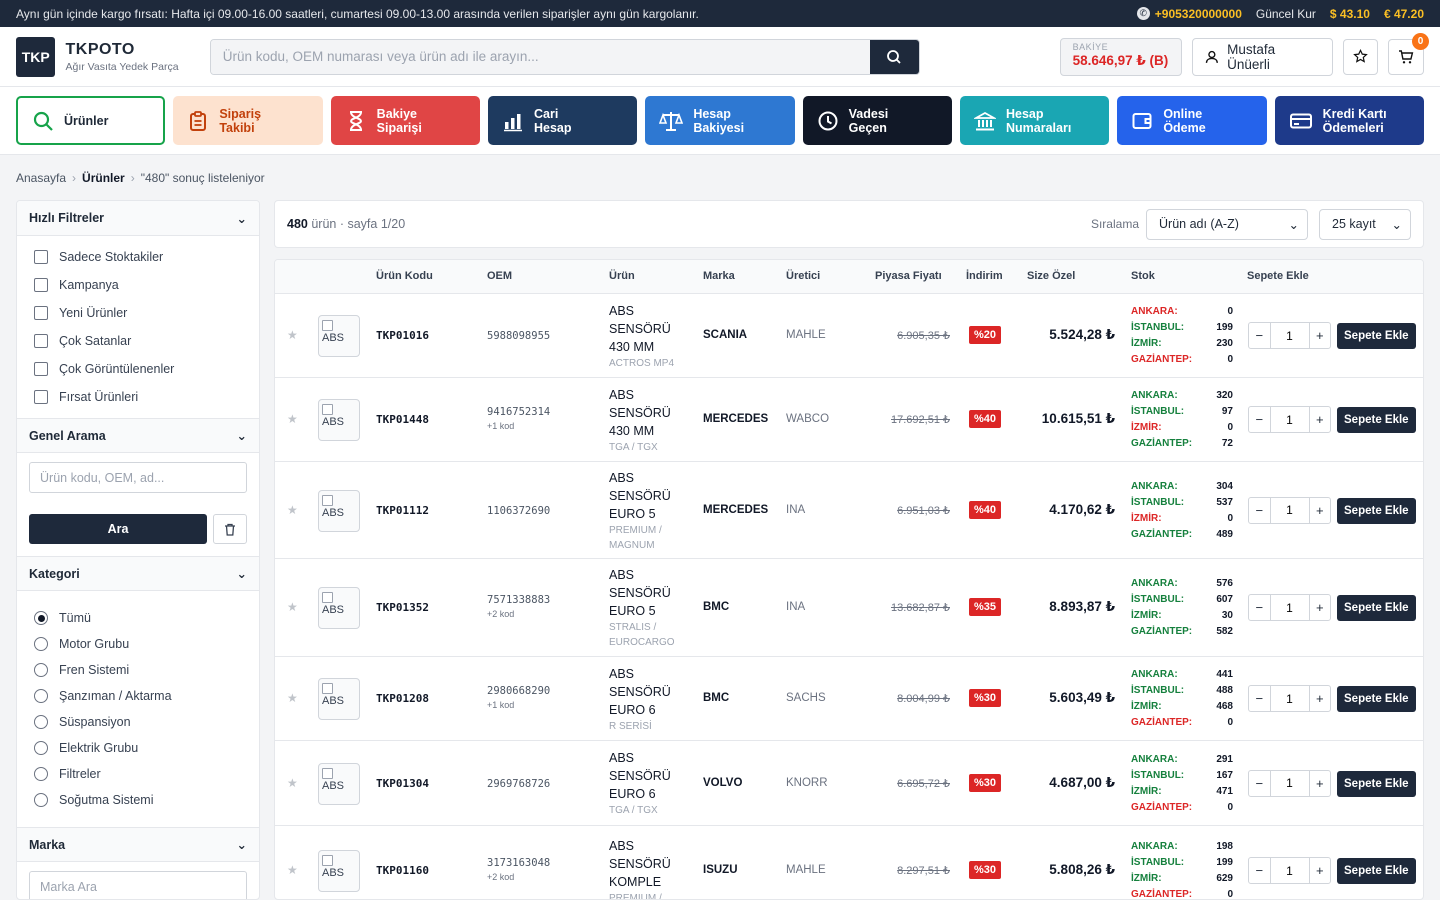 The width and height of the screenshot is (1440, 900). I want to click on category-radio: Süspansiyon, so click(138, 722).